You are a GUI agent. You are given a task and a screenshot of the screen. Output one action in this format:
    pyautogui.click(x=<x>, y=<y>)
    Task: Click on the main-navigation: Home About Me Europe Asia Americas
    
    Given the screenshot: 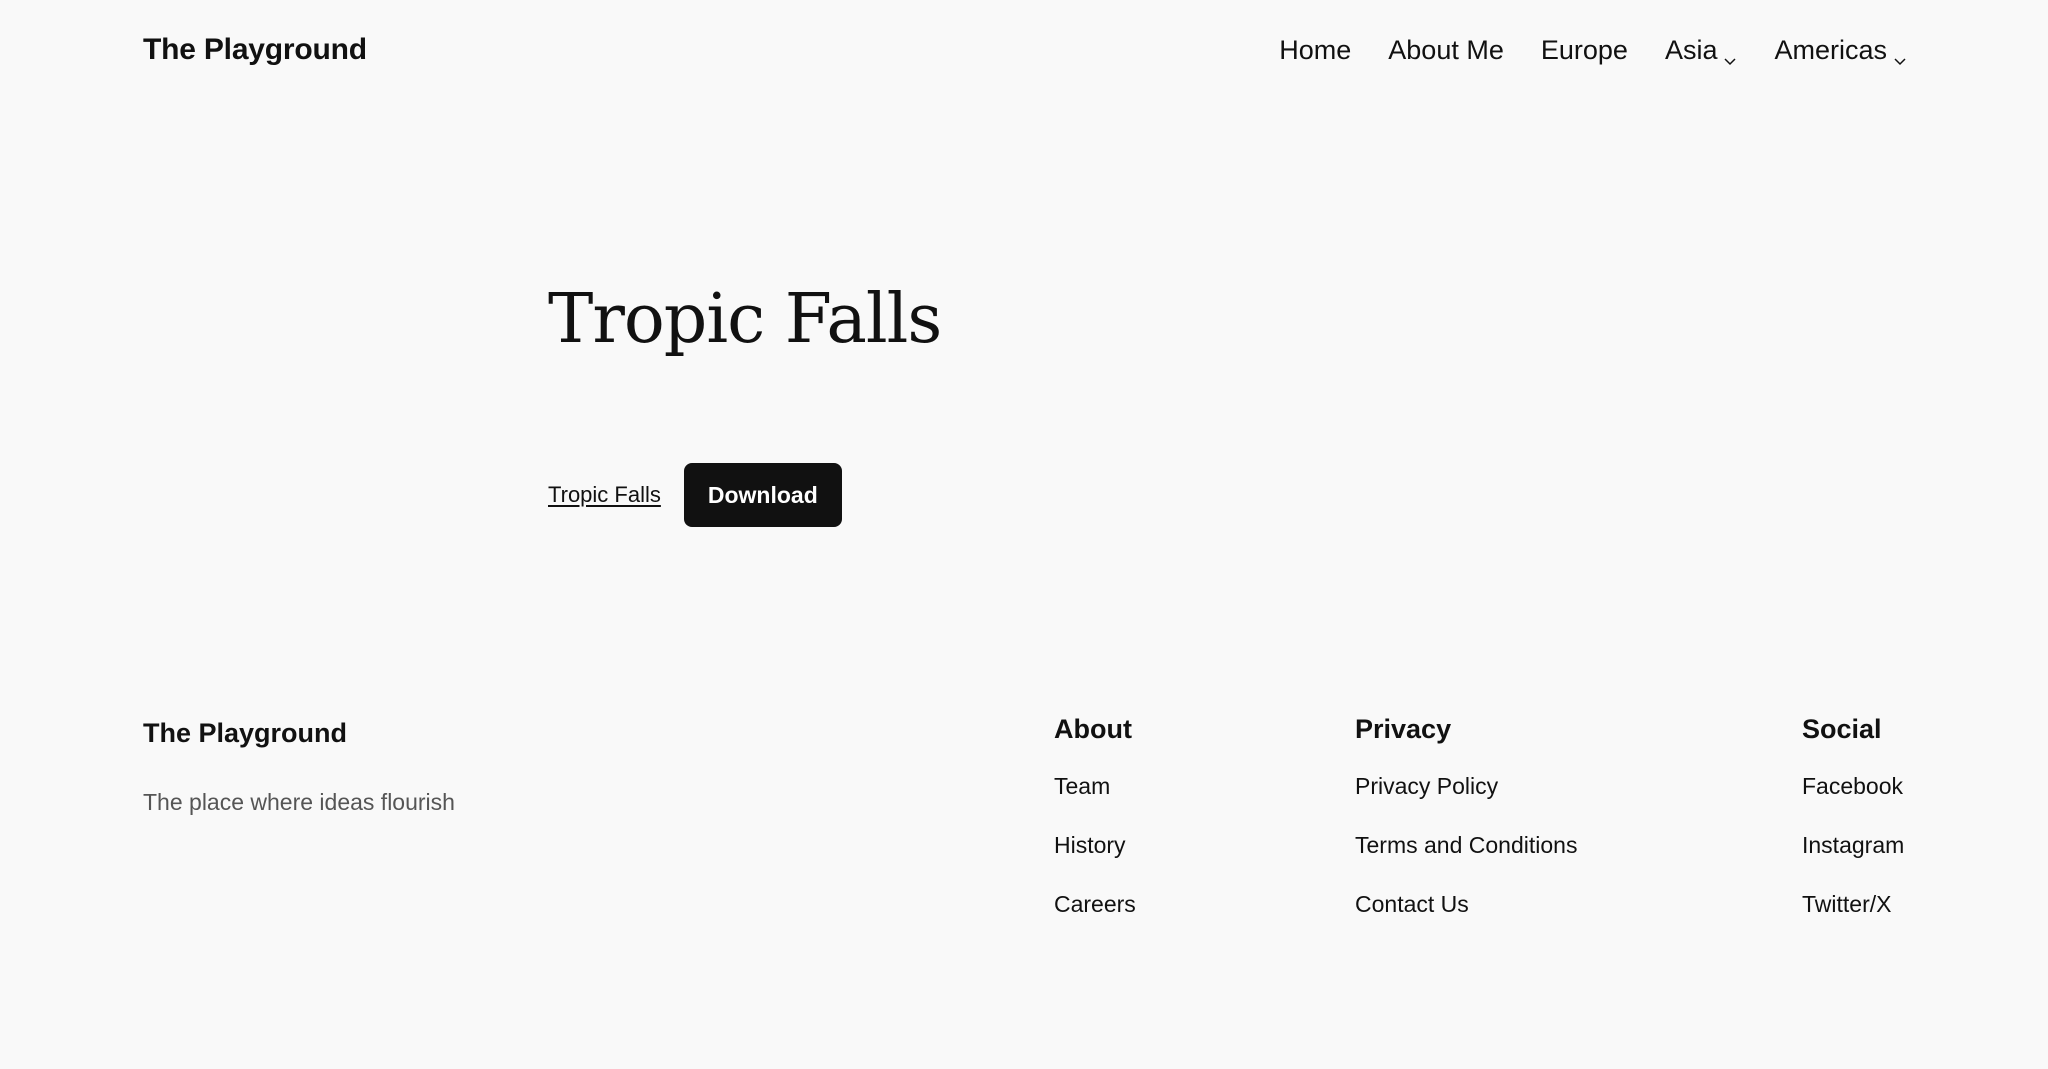 What is the action you would take?
    pyautogui.click(x=1593, y=50)
    